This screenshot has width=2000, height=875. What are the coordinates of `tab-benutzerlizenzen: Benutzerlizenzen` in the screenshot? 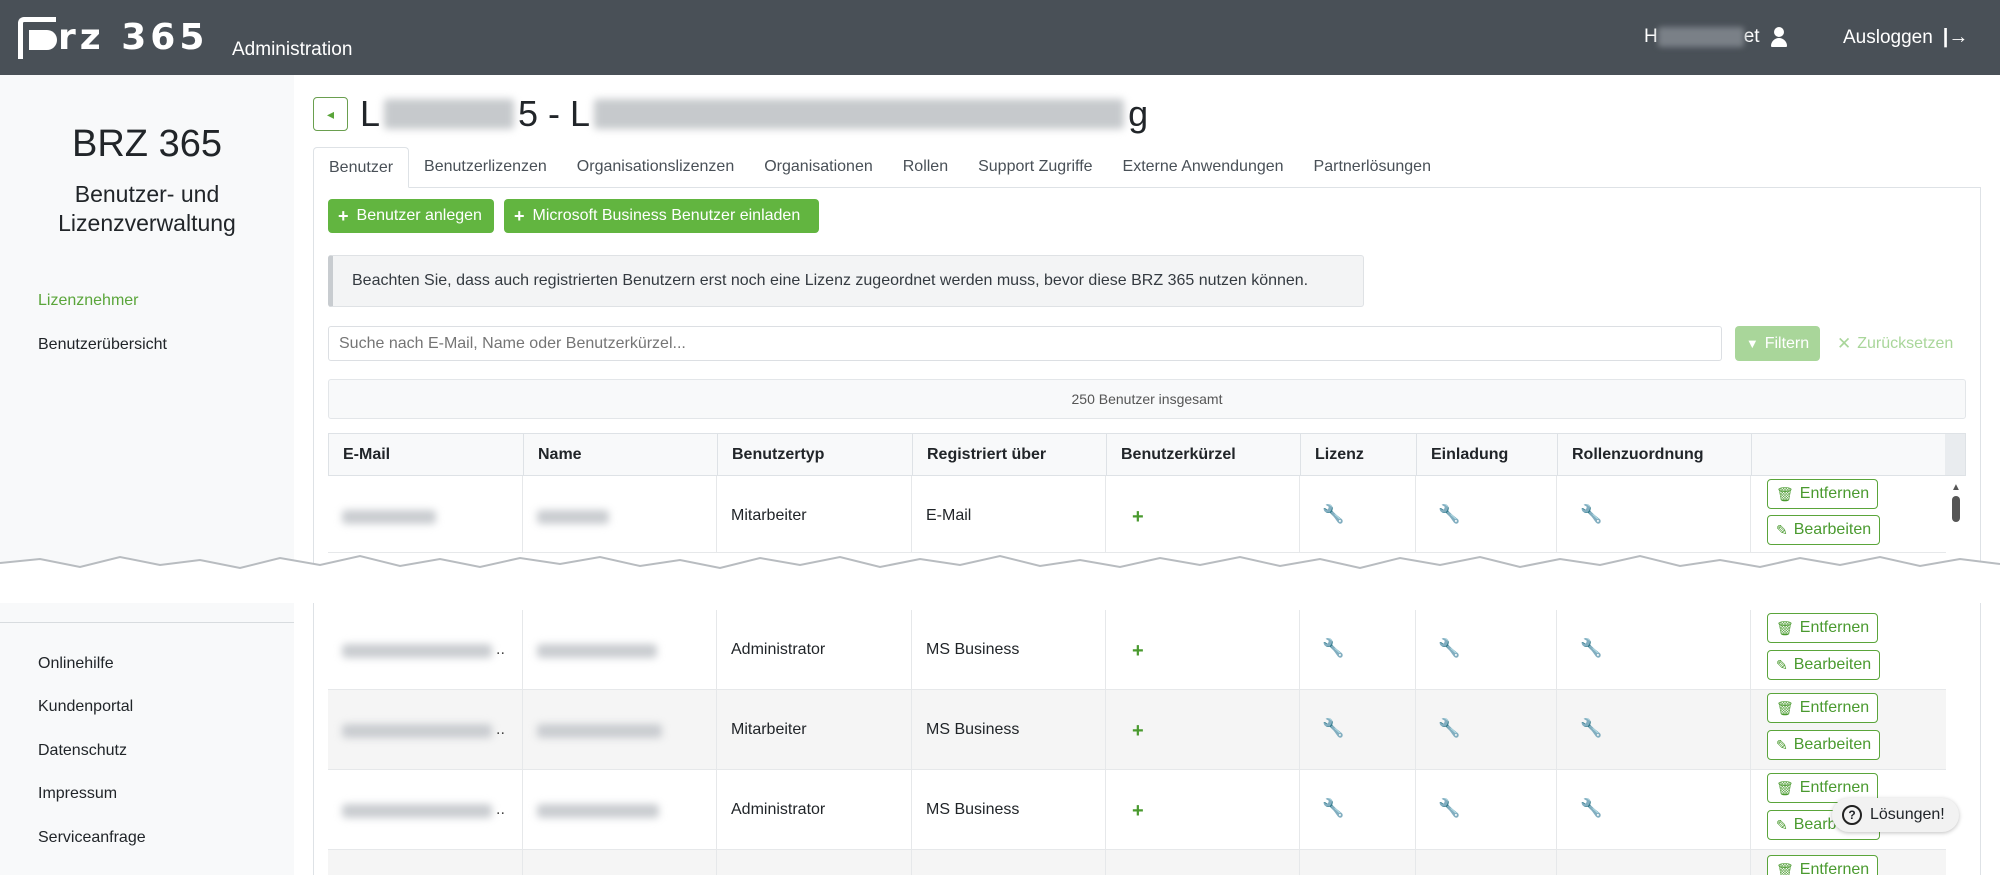 It's located at (485, 167).